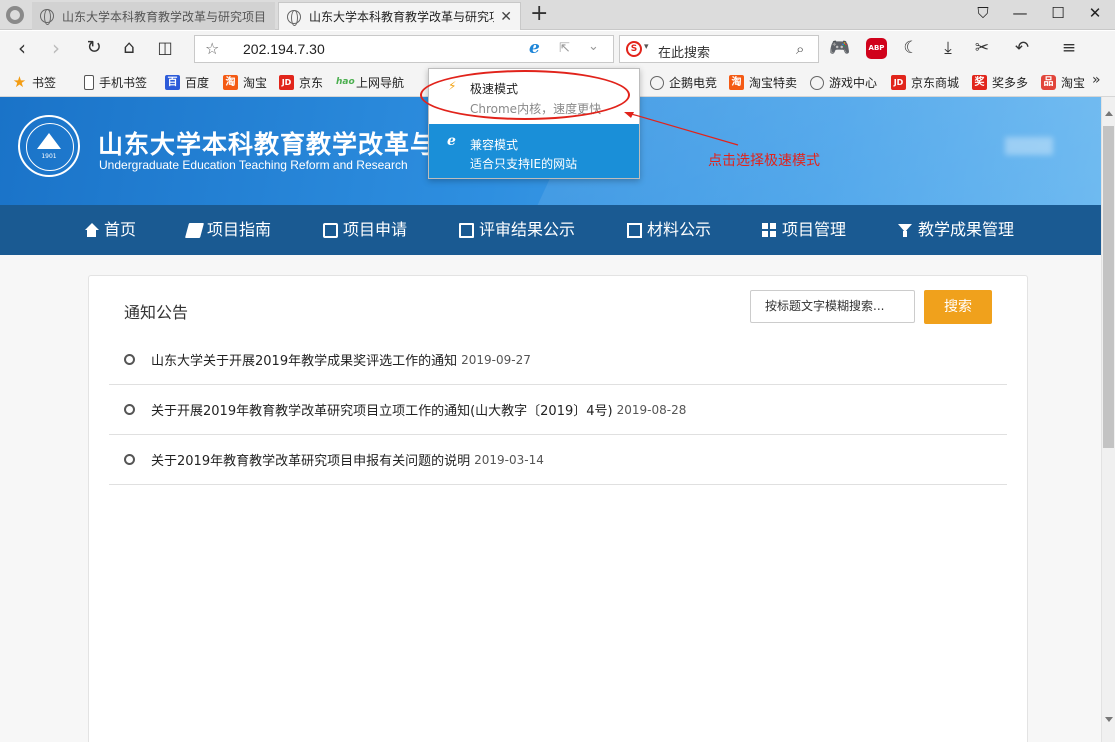  What do you see at coordinates (958, 307) in the screenshot?
I see `notice-search-button: 搜索` at bounding box center [958, 307].